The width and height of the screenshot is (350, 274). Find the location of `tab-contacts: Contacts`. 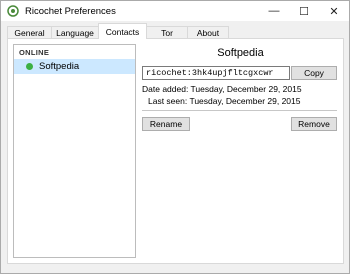

tab-contacts: Contacts is located at coordinates (122, 31).